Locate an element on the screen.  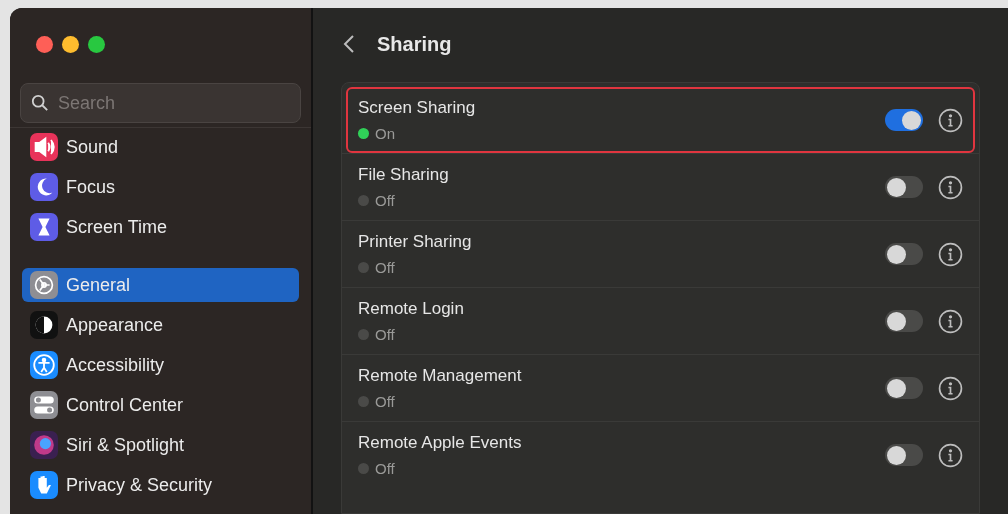
search-icon is located at coordinates (40, 103).